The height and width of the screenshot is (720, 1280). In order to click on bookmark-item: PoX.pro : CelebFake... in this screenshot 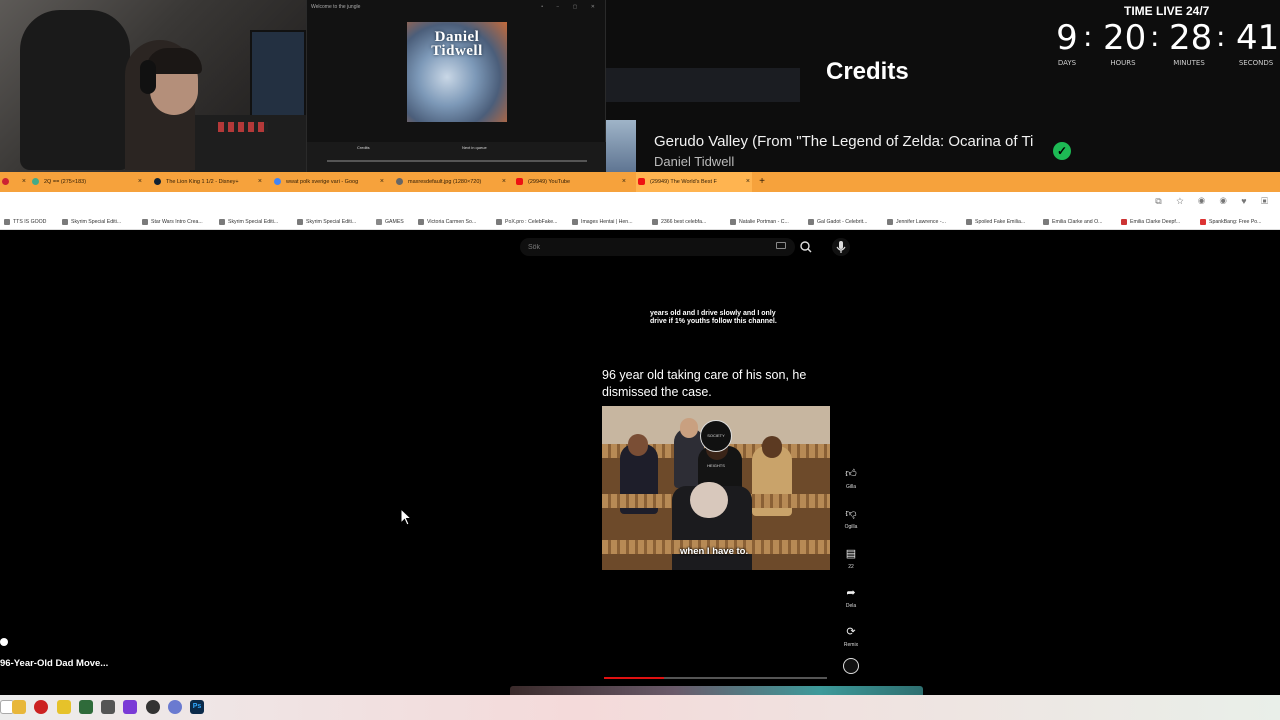, I will do `click(526, 222)`.